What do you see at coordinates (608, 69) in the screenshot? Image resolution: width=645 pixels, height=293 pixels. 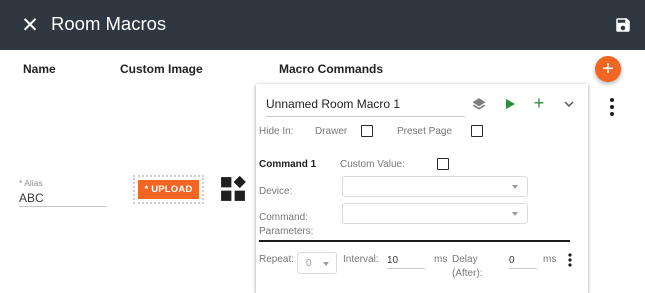 I see `add-macro-button: +` at bounding box center [608, 69].